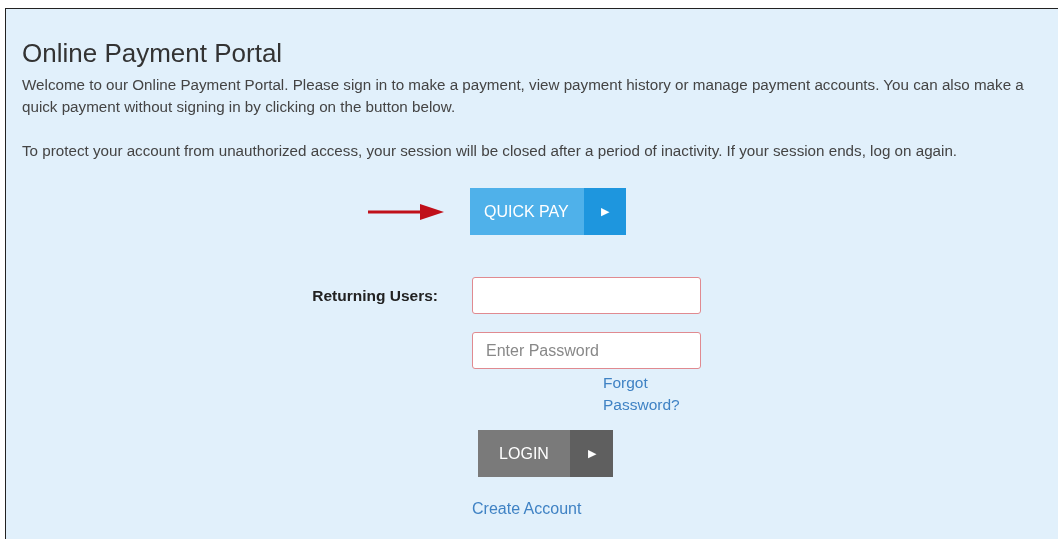  What do you see at coordinates (545, 453) in the screenshot?
I see `login-button: LOGIN ▶` at bounding box center [545, 453].